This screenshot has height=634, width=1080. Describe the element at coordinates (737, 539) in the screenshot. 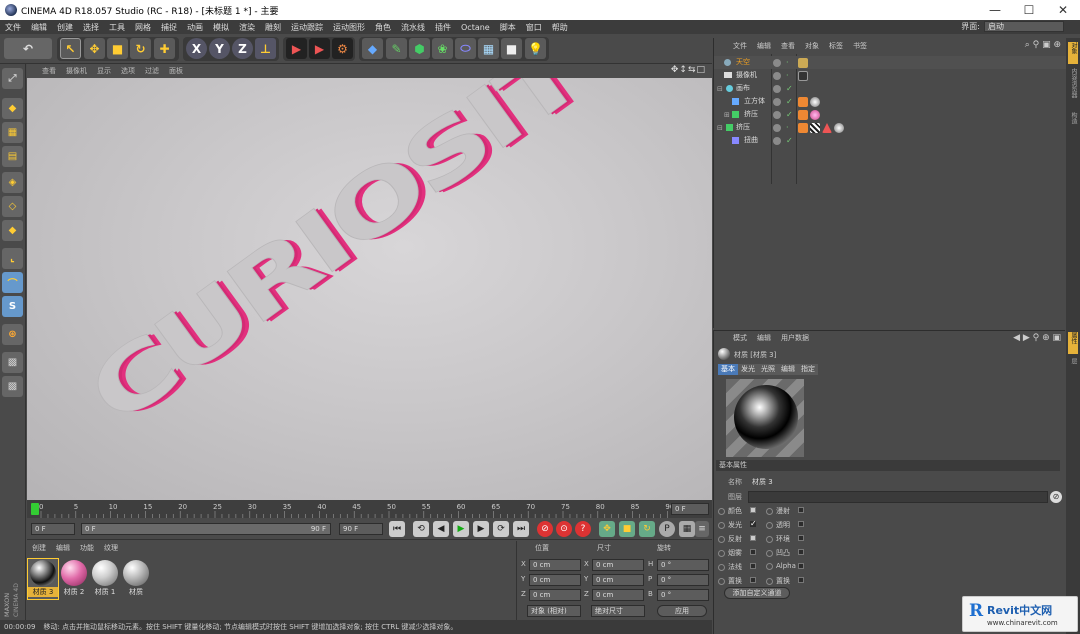

I see `channel-reflectance: 反射` at that location.